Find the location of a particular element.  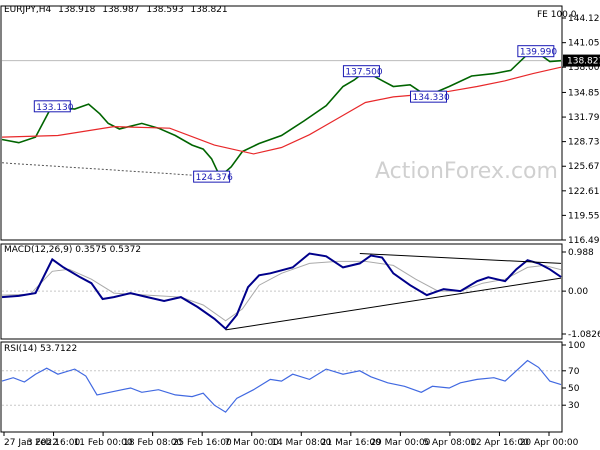

price-y-tick-label: 131.790 is located at coordinates (584, 118).